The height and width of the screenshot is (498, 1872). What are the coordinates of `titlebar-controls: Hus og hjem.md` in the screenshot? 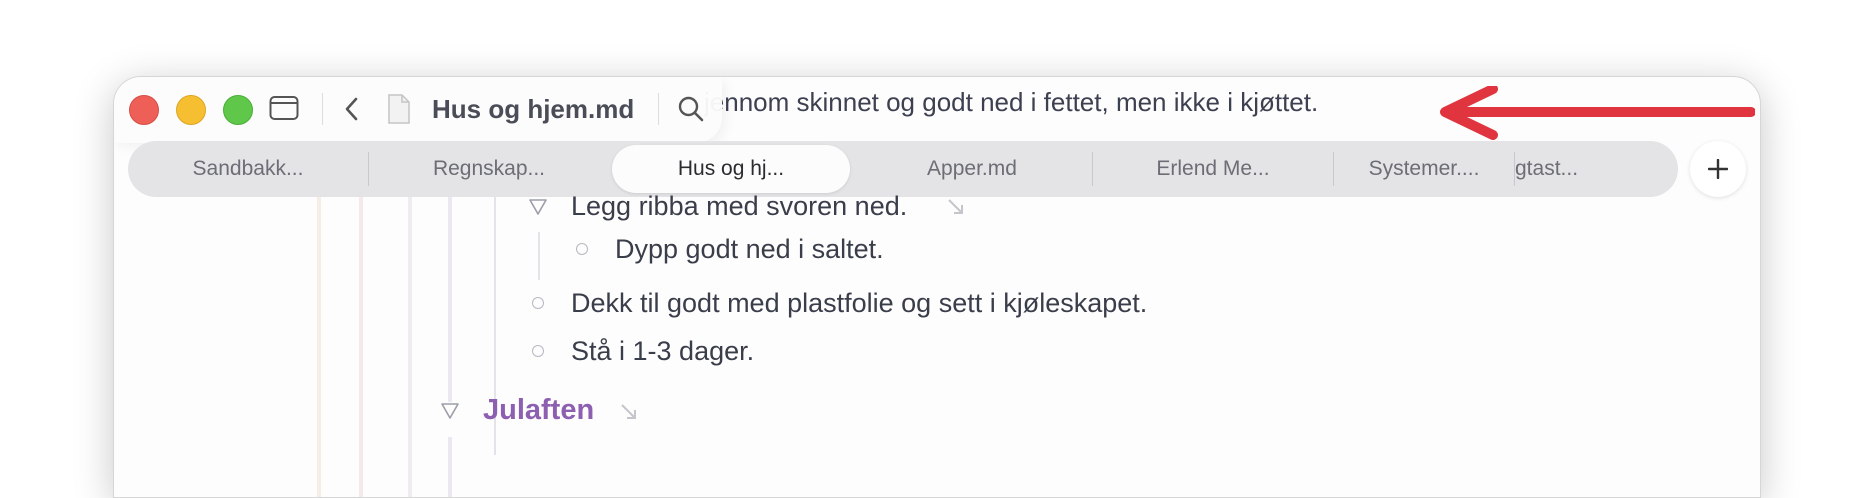 It's located at (418, 110).